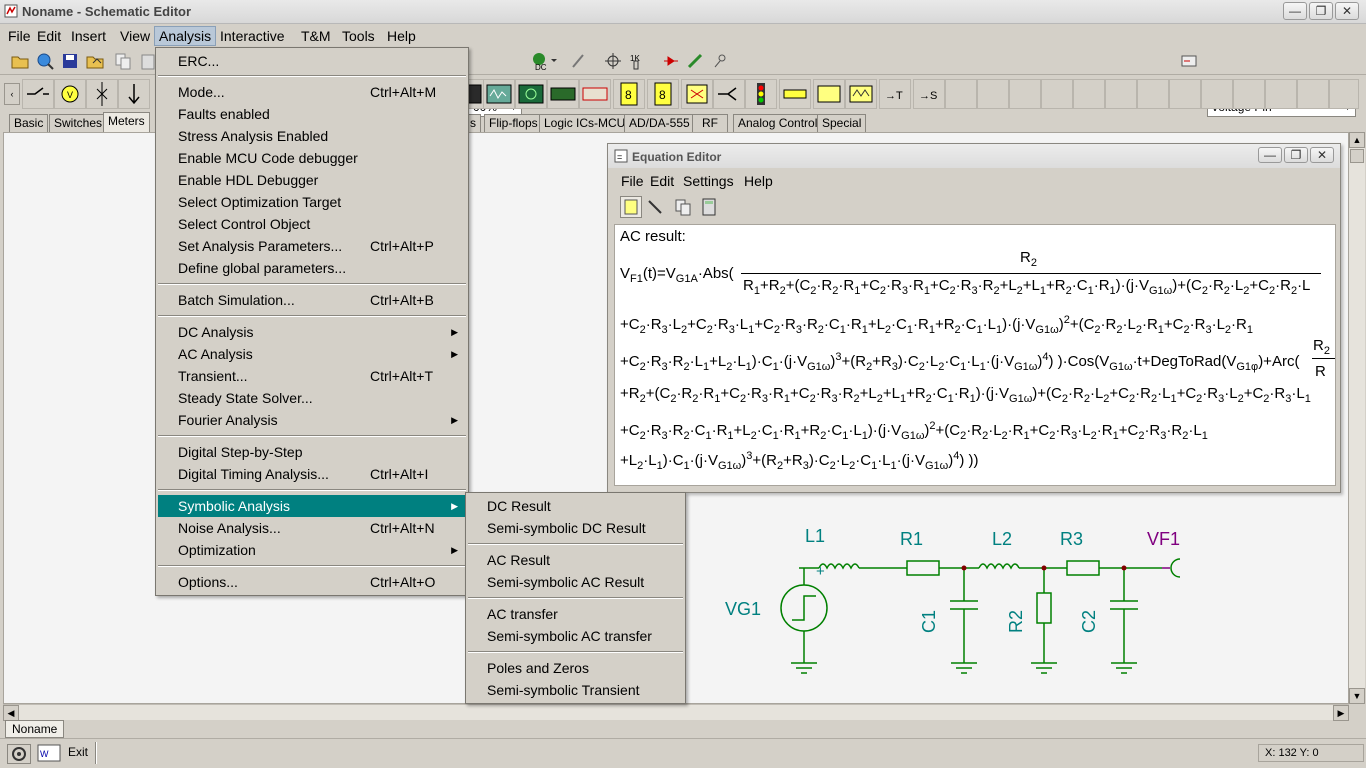 The image size is (1366, 768). What do you see at coordinates (19, 754) in the screenshot?
I see `gear-icon` at bounding box center [19, 754].